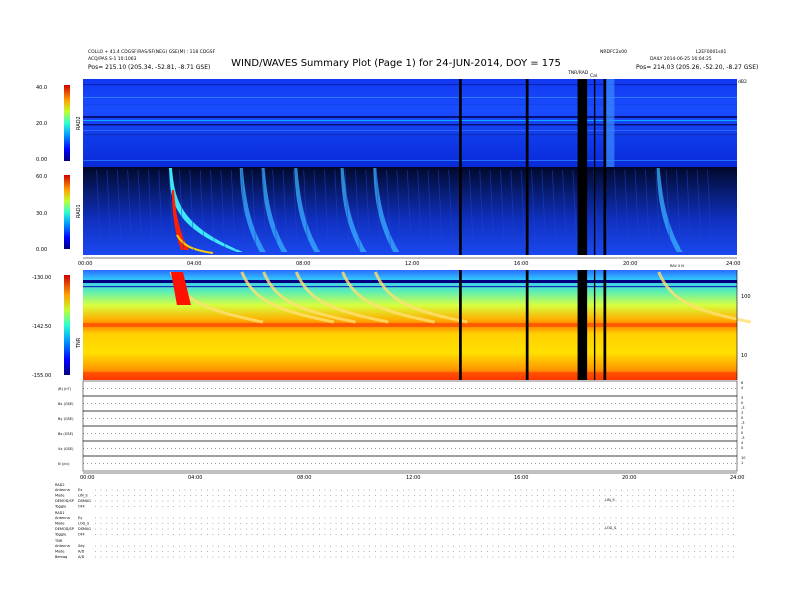 Image resolution: width=792 pixels, height=612 pixels. Describe the element at coordinates (386, 211) in the screenshot. I see `rad1-panel: 60.0 30.0 0.00 RAD1` at that location.